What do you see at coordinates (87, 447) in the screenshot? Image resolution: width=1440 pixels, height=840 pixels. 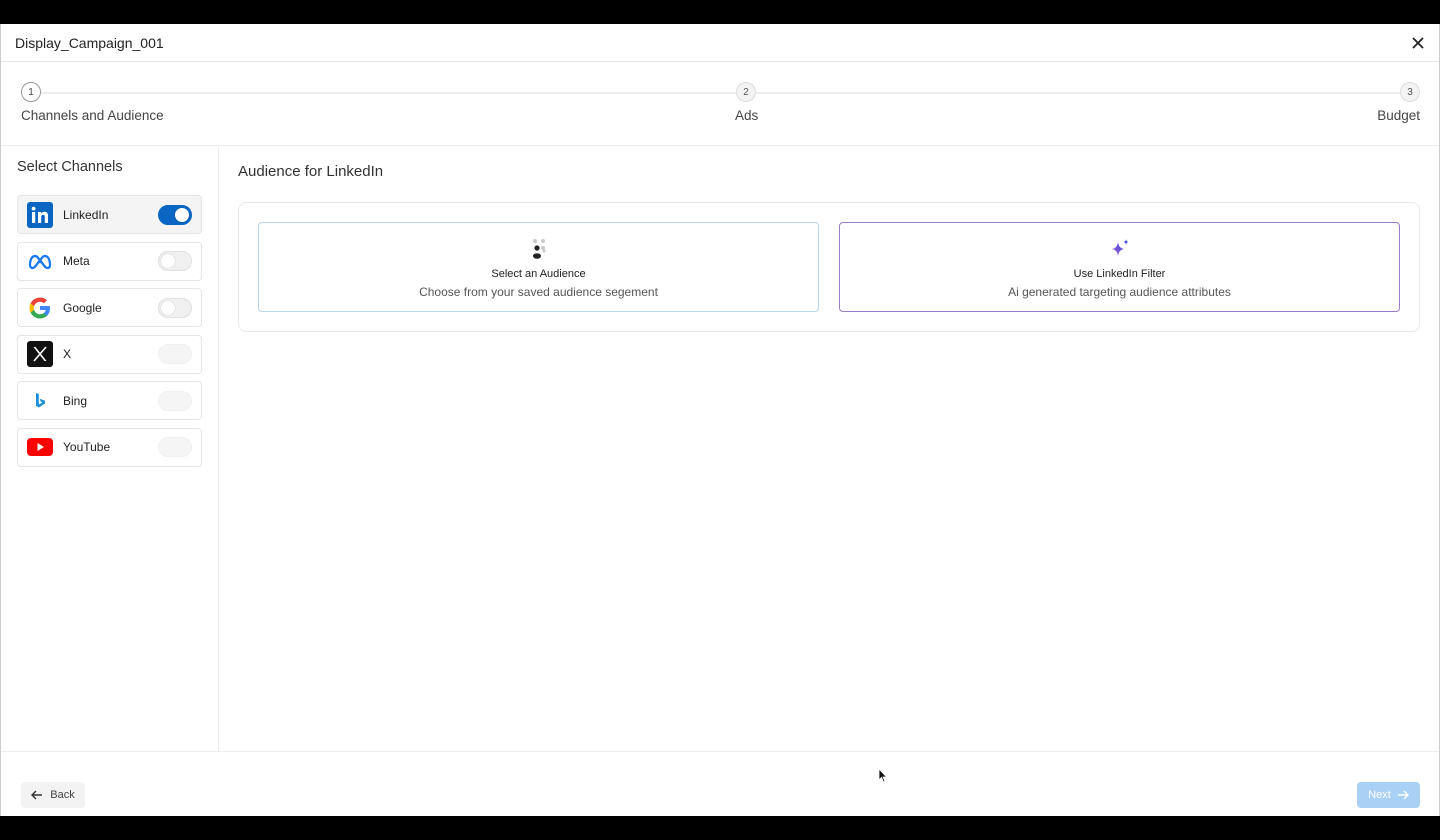 I see `channel-name: YouTube` at bounding box center [87, 447].